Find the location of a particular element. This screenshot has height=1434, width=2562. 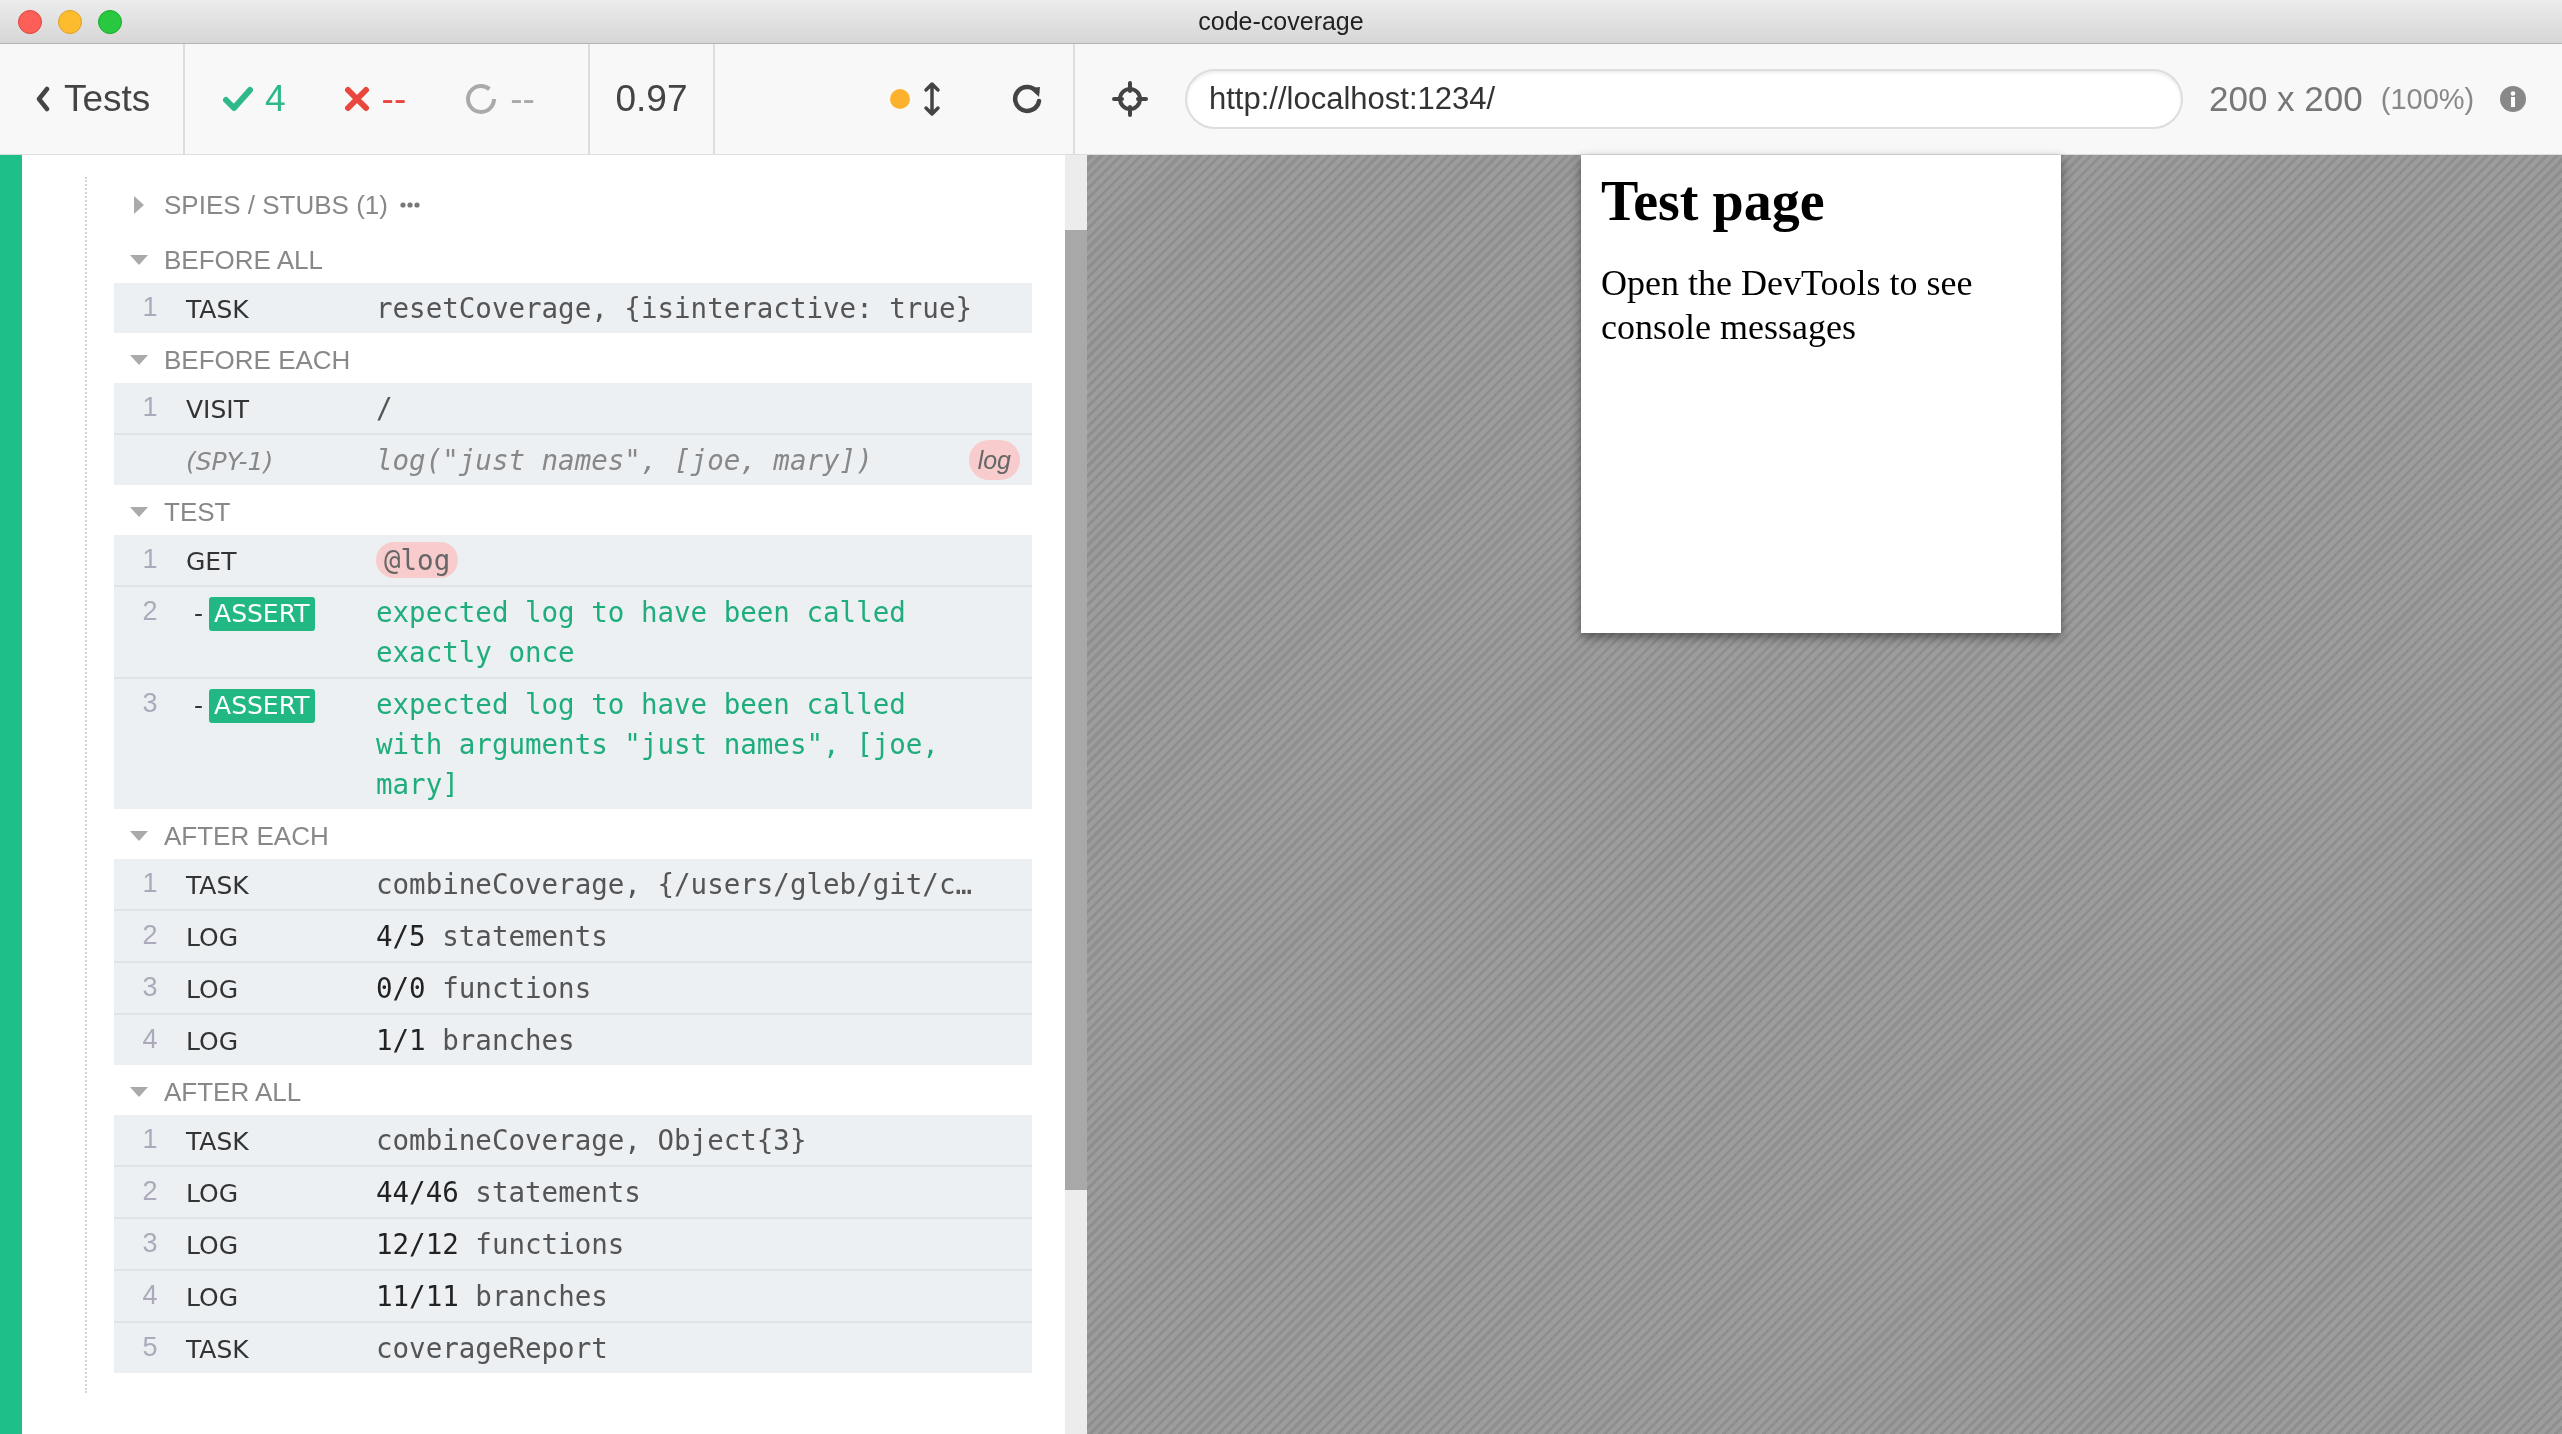

passed-count: 4 is located at coordinates (275, 99).